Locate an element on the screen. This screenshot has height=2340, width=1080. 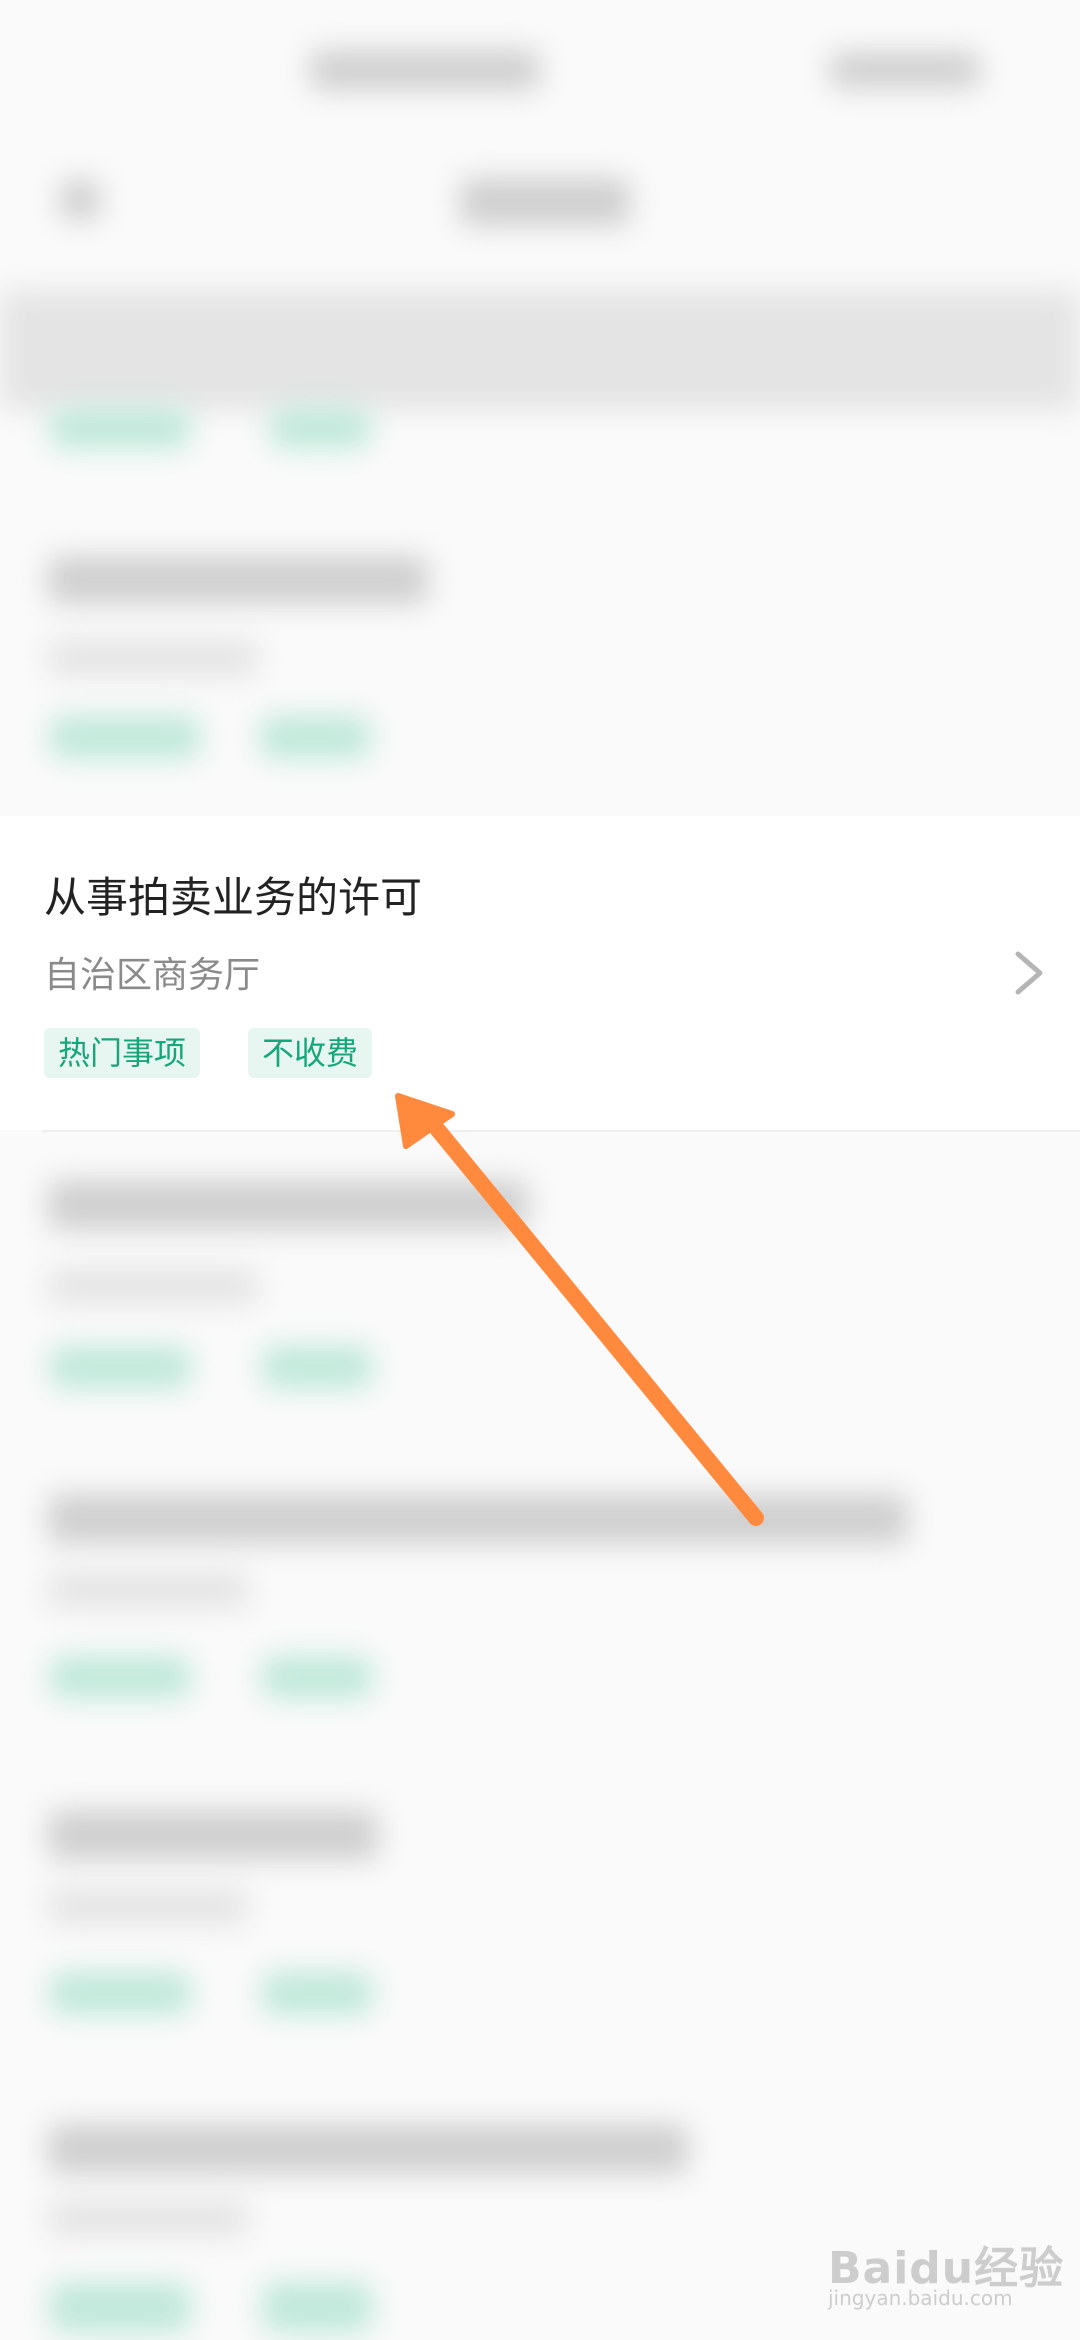
list-item: 从事拍卖业务的许可 自治区商务厅 热门事项 不收费 is located at coordinates (540, 973).